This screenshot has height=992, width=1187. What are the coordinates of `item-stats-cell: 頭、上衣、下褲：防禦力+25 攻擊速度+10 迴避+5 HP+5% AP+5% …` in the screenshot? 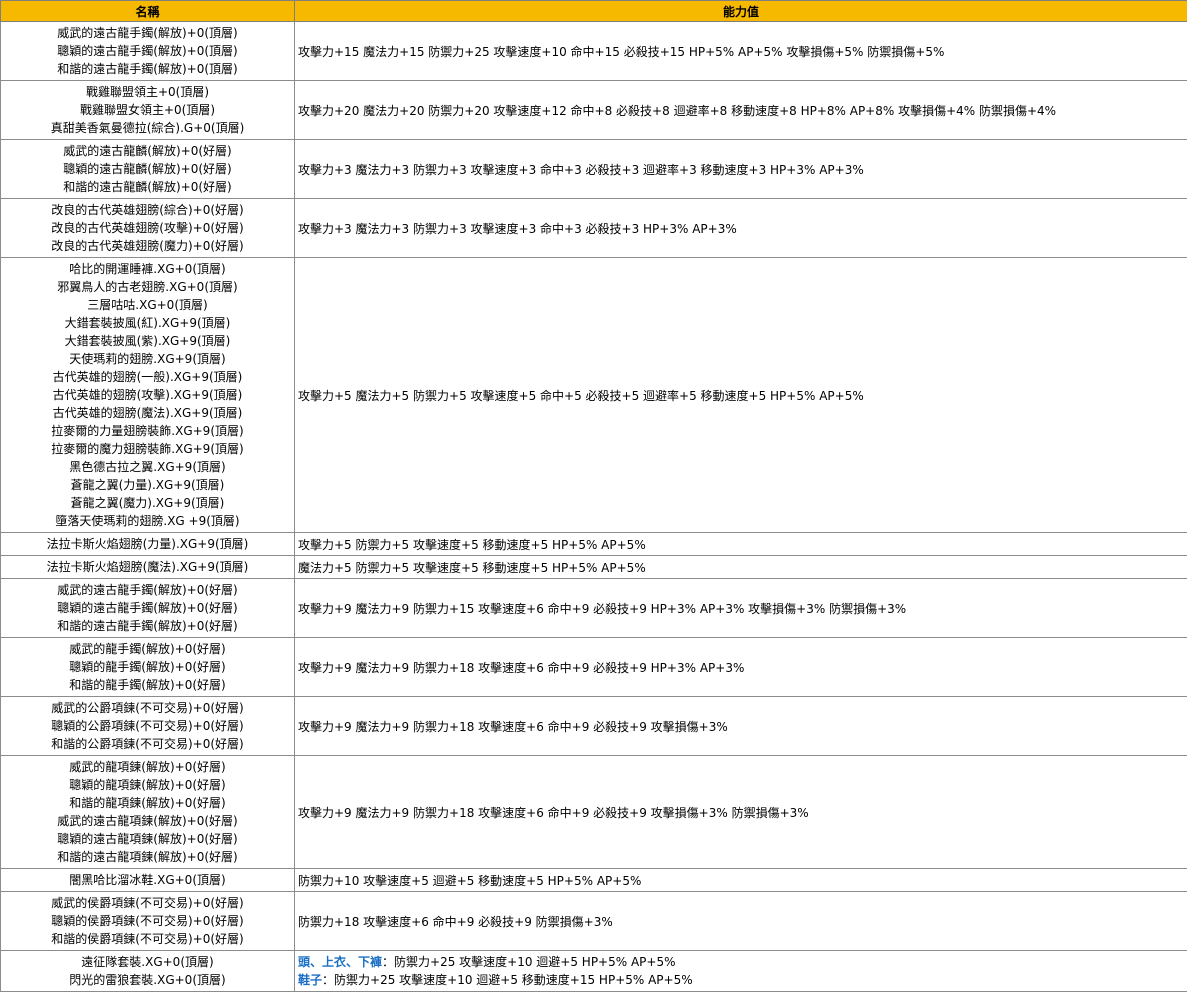 It's located at (741, 971).